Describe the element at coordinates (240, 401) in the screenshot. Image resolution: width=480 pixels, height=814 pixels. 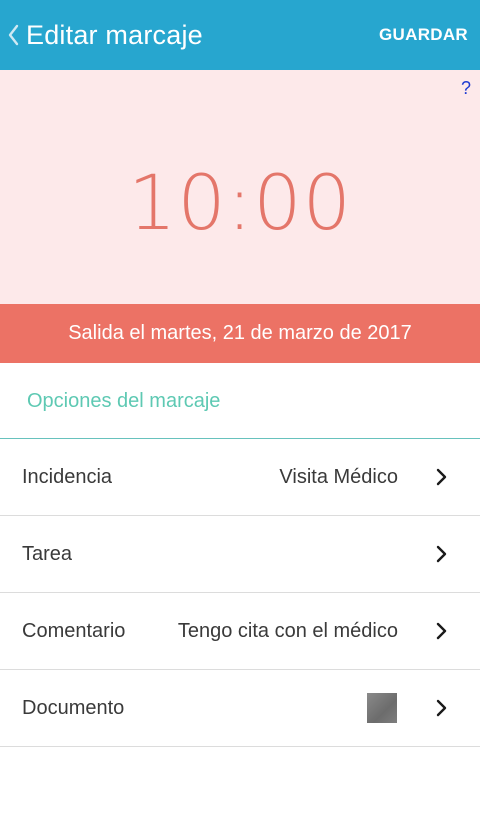
I see `options-section-header: Opciones del marcaje` at that location.